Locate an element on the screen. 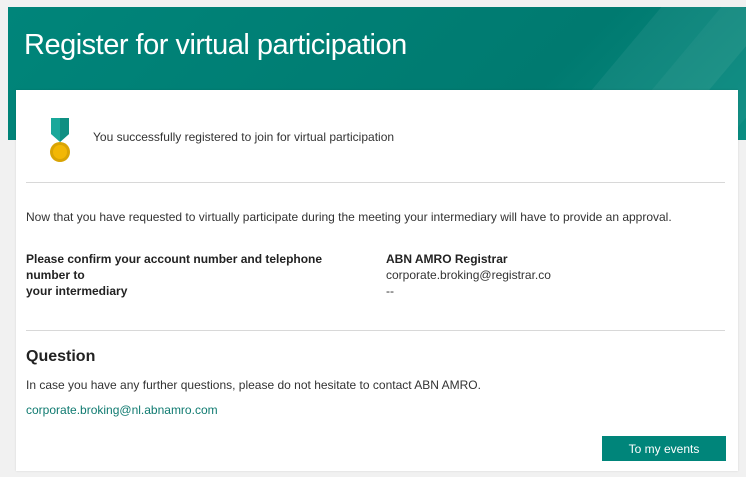 The image size is (746, 477). page-title: Register for virtual participation is located at coordinates (215, 45).